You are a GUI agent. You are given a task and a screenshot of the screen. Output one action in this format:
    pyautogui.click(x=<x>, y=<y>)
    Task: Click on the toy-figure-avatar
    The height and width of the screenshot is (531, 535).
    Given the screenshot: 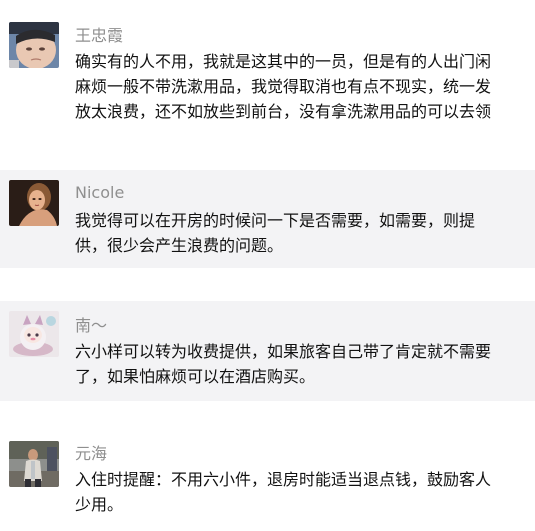 What is the action you would take?
    pyautogui.click(x=34, y=334)
    